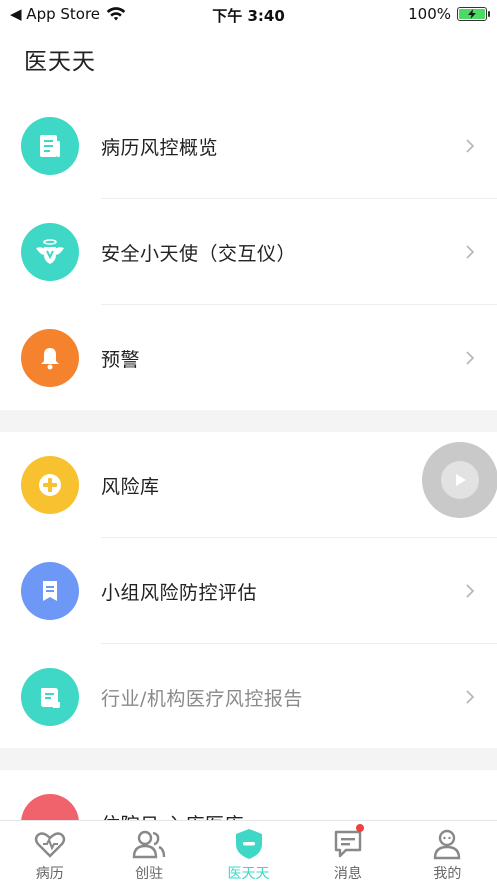 This screenshot has width=497, height=883. I want to click on menu-item-partial: 住院日 入库医库, so click(248, 795).